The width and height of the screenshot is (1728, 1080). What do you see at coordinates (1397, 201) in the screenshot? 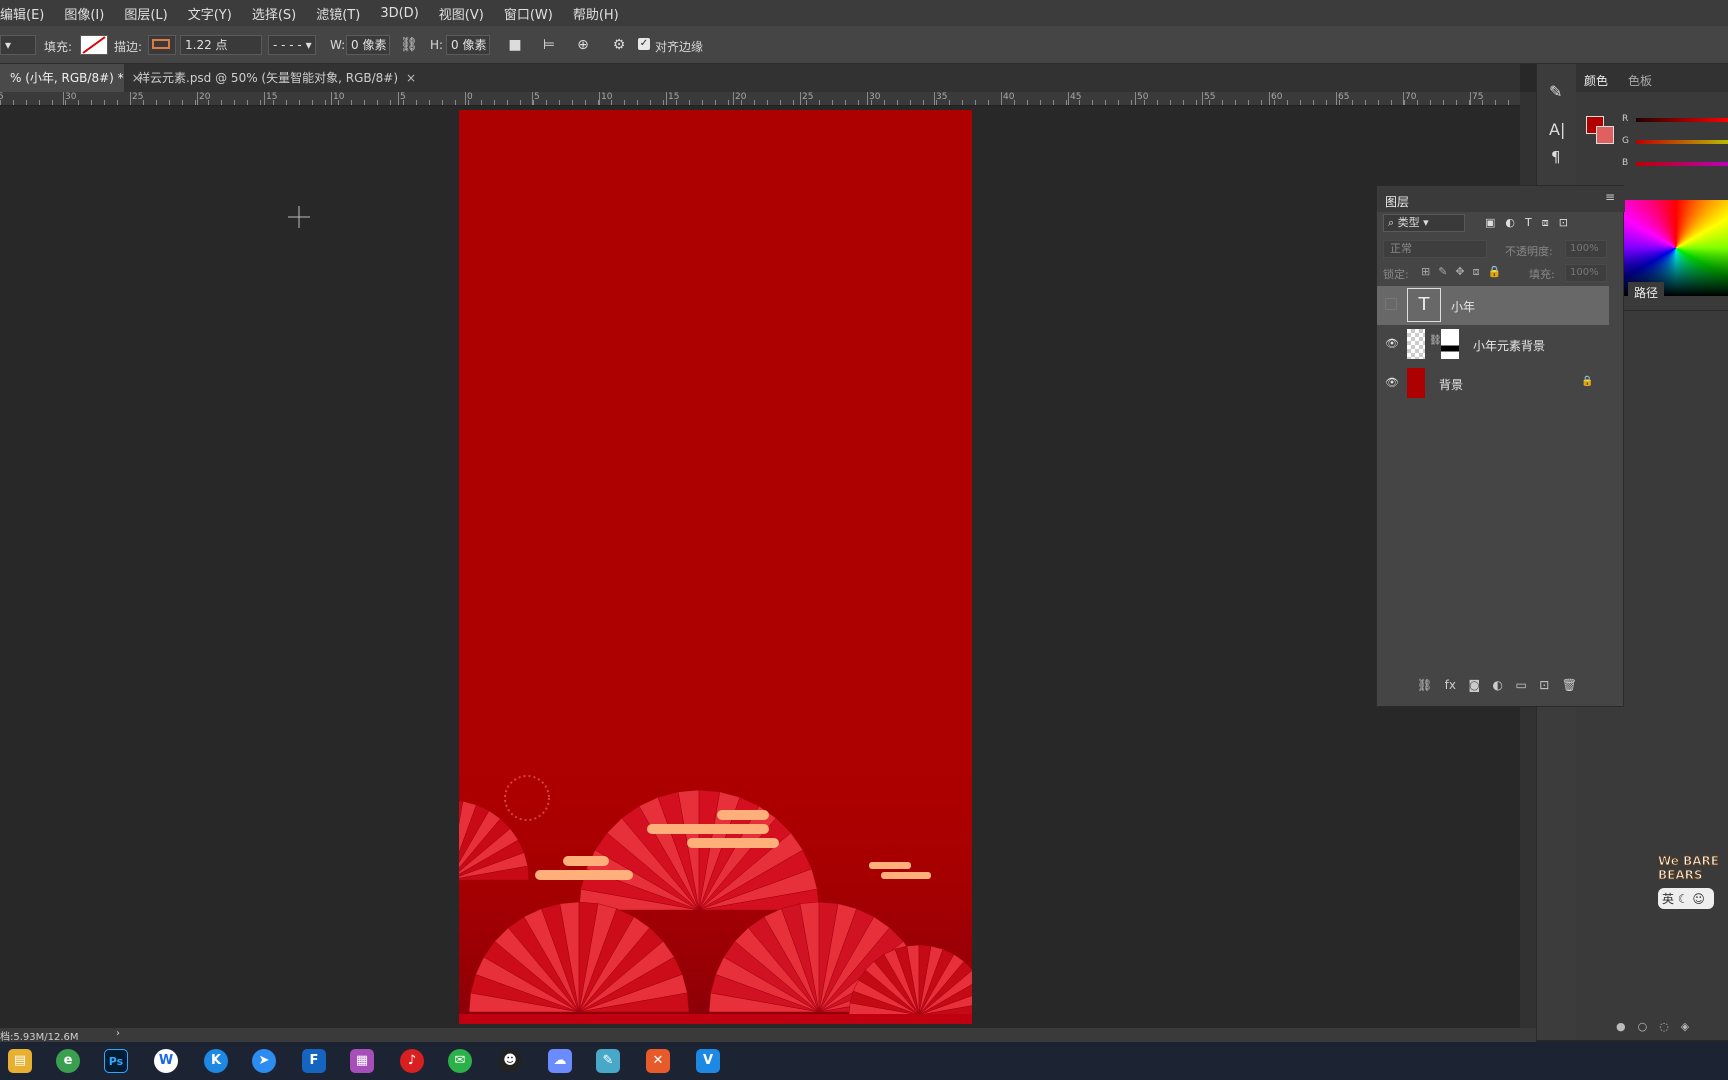
I see `layers-panel-title: 图层` at bounding box center [1397, 201].